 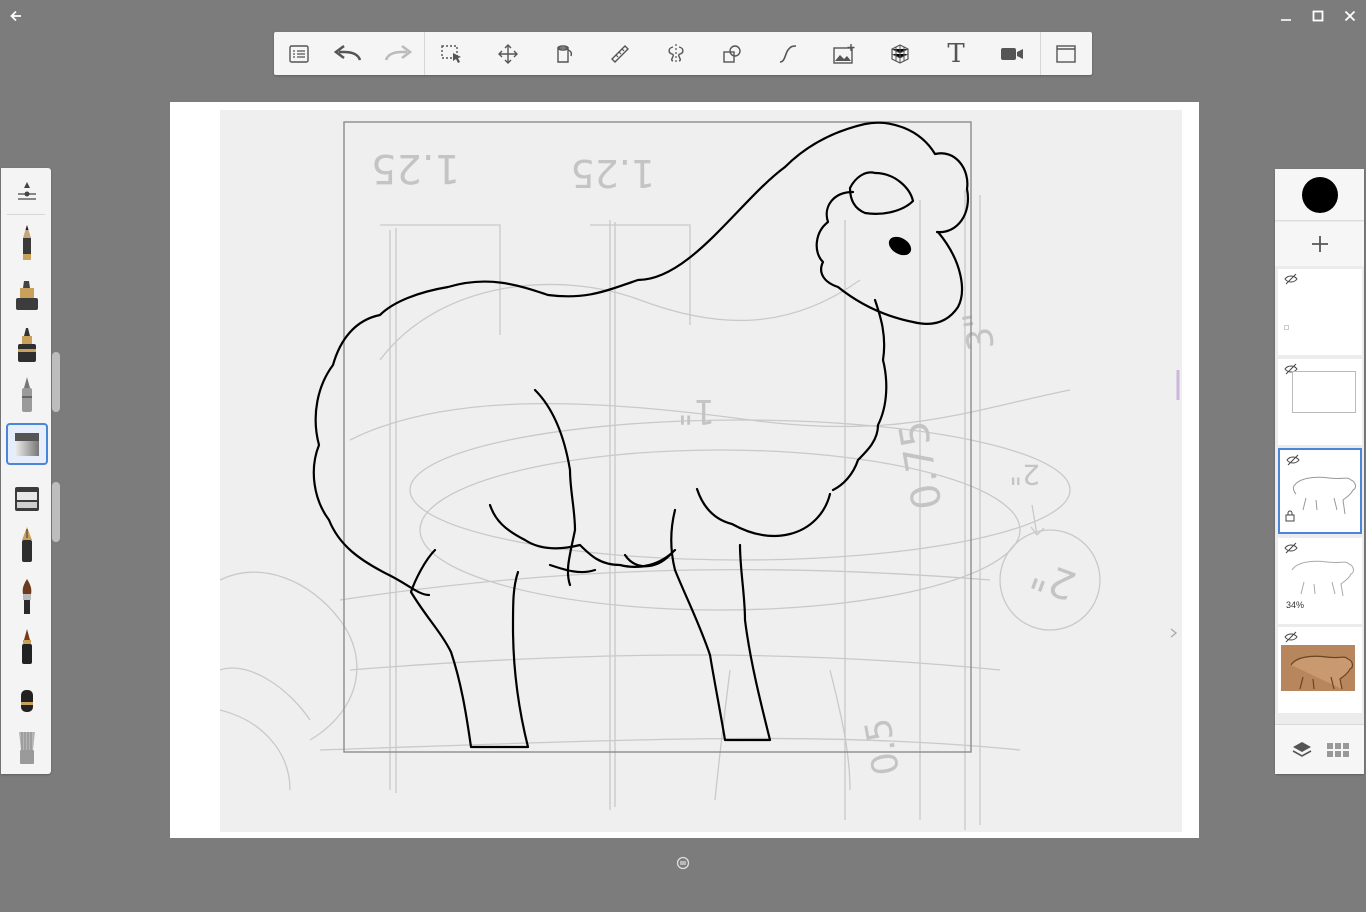 I want to click on fill-icon, so click(x=565, y=54).